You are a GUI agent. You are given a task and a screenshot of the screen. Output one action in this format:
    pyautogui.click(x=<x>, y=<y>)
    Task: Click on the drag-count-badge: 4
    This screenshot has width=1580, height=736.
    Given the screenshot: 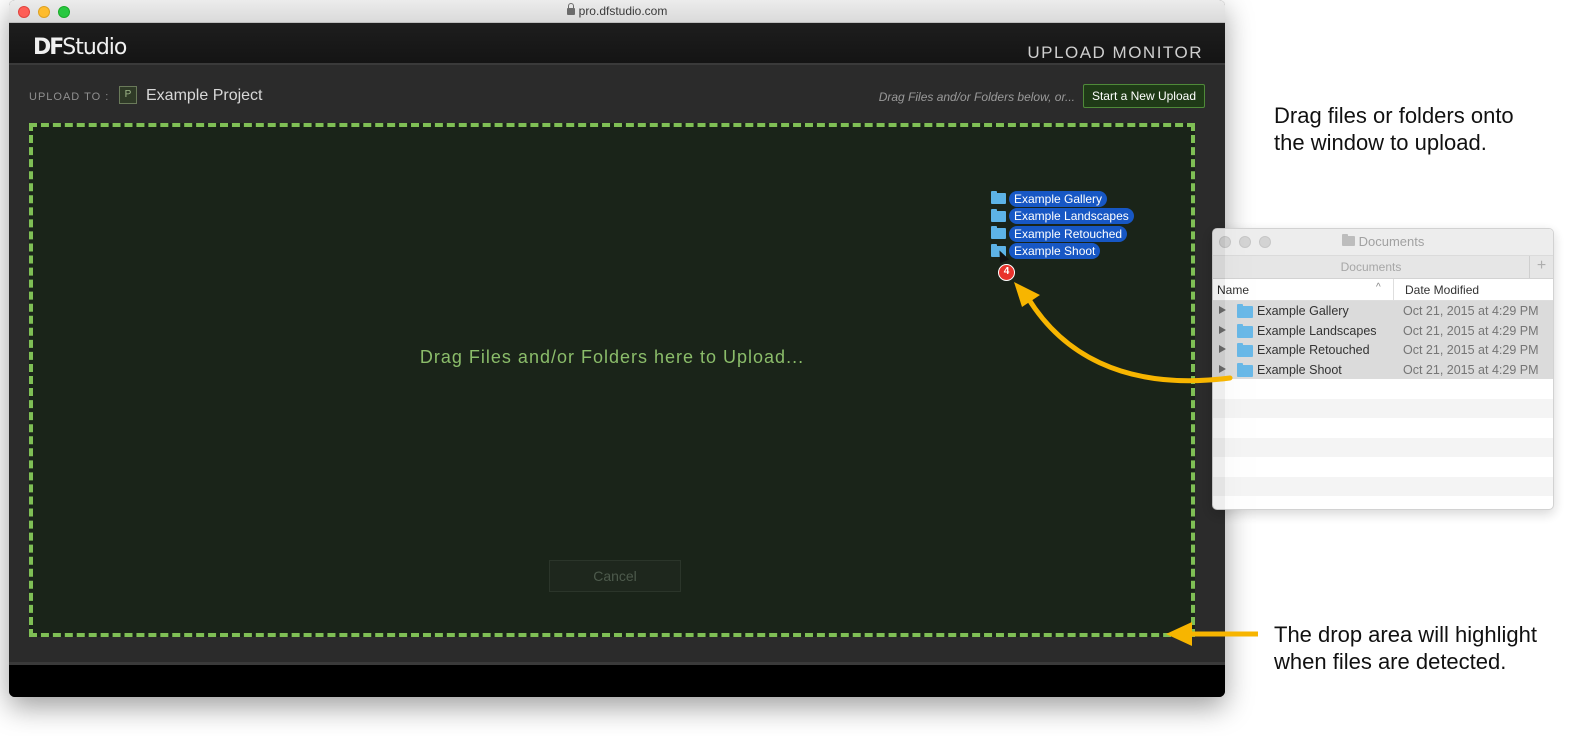 What is the action you would take?
    pyautogui.click(x=1006, y=272)
    